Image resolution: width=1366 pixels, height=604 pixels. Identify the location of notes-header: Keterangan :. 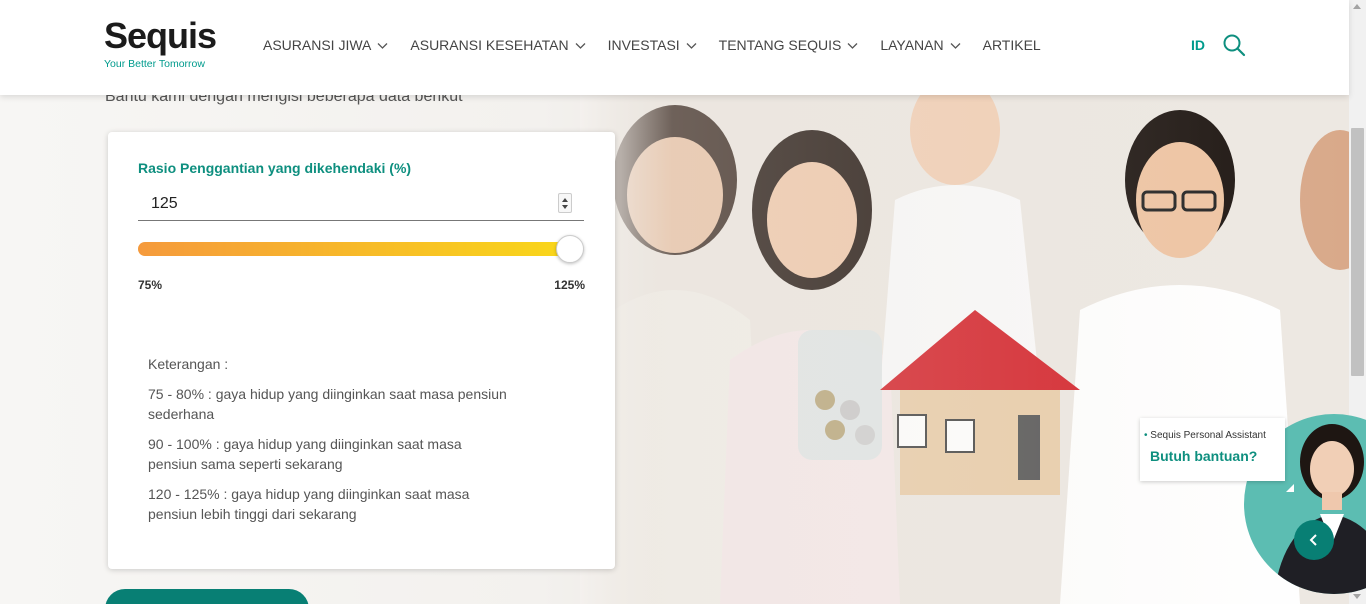
(188, 364).